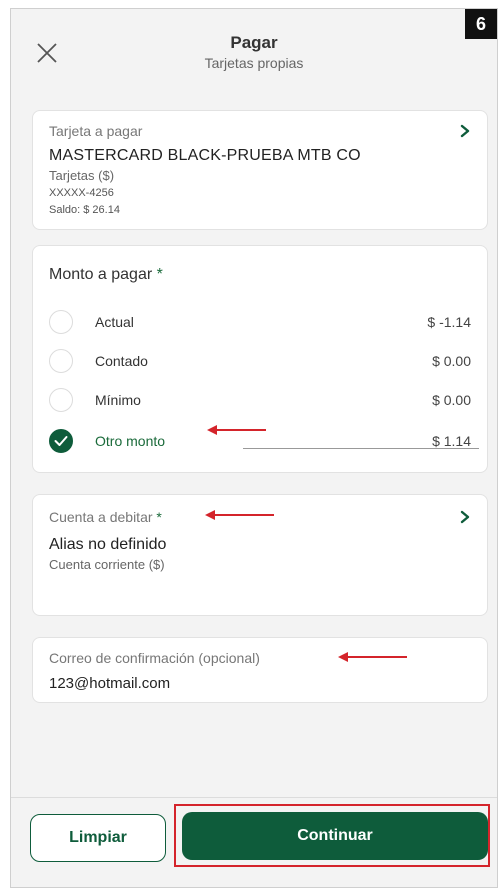 The height and width of the screenshot is (891, 500). I want to click on tarjeta-name: MASTERCARD BLACK-PRUEBA MTB CO, so click(205, 155).